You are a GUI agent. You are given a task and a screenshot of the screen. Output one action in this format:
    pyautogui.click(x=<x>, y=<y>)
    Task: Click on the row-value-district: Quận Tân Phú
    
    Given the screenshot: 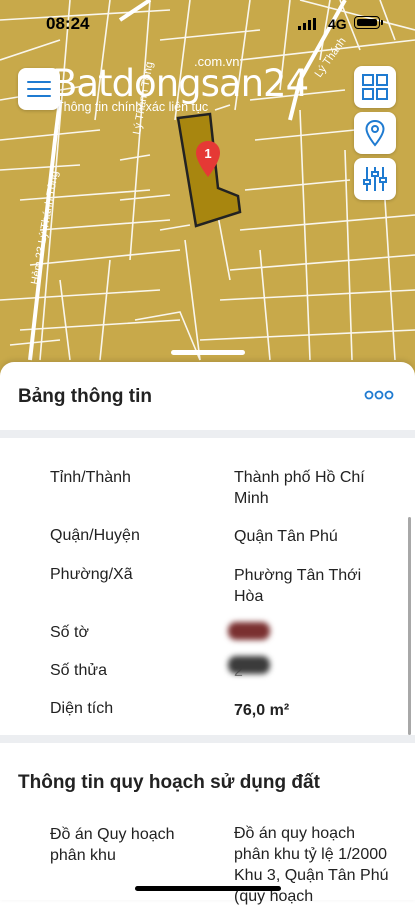 What is the action you would take?
    pyautogui.click(x=286, y=536)
    